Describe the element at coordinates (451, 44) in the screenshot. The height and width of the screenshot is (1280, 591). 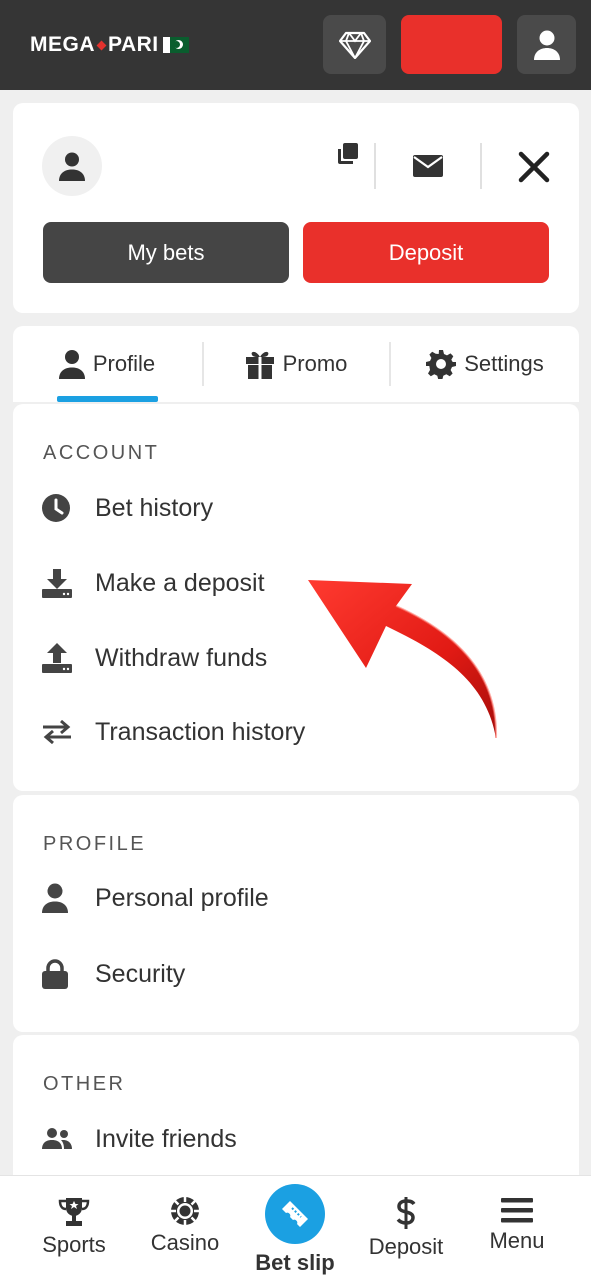
I see `header-red-button` at that location.